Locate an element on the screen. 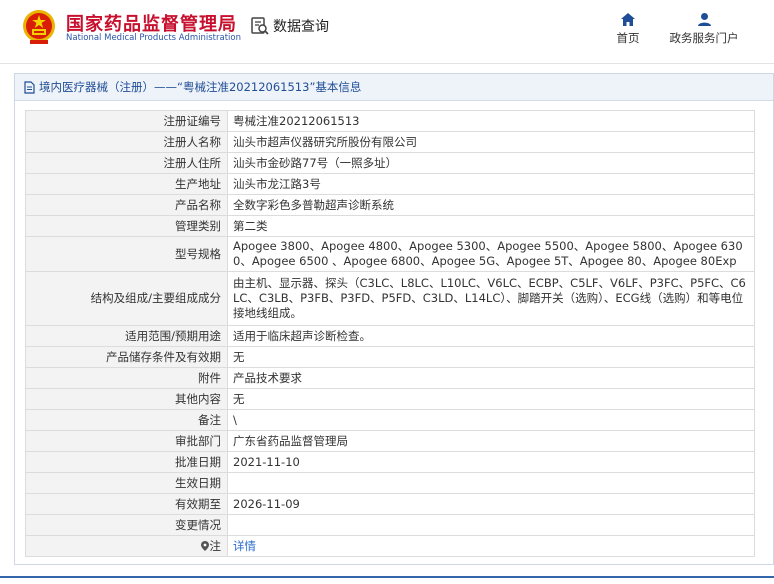  table-row: 适用范围/预期用途 适用于临床超声诊断检查。 is located at coordinates (390, 336).